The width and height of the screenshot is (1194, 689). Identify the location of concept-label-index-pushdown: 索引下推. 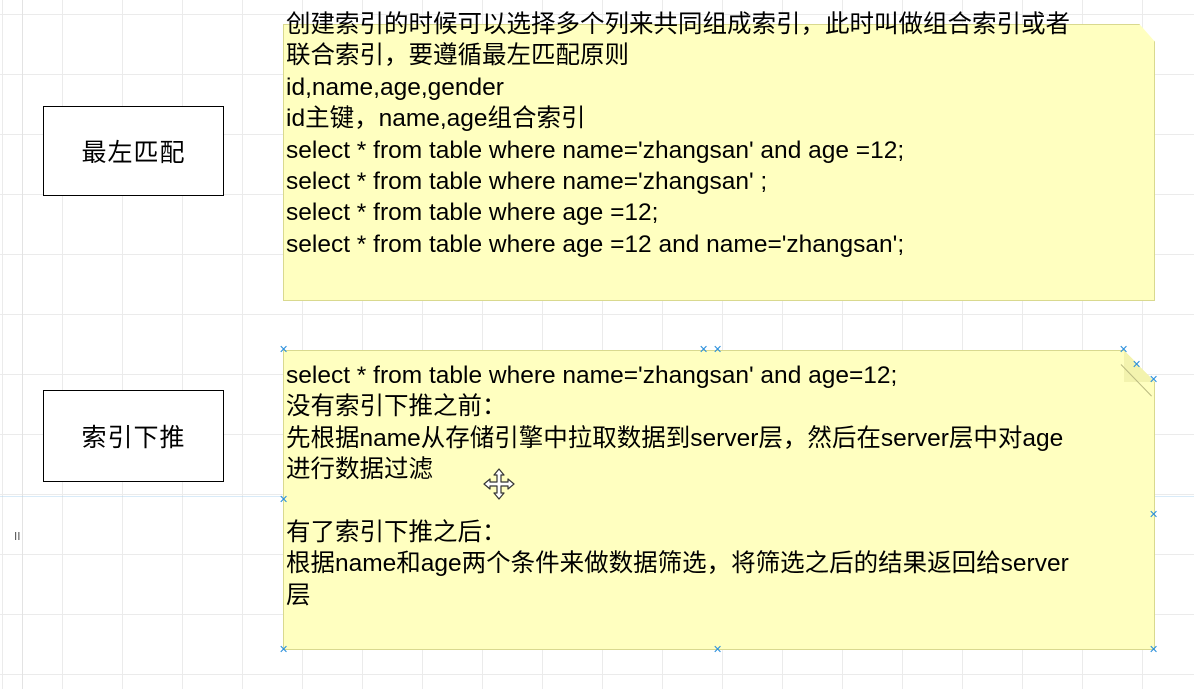
(133, 437).